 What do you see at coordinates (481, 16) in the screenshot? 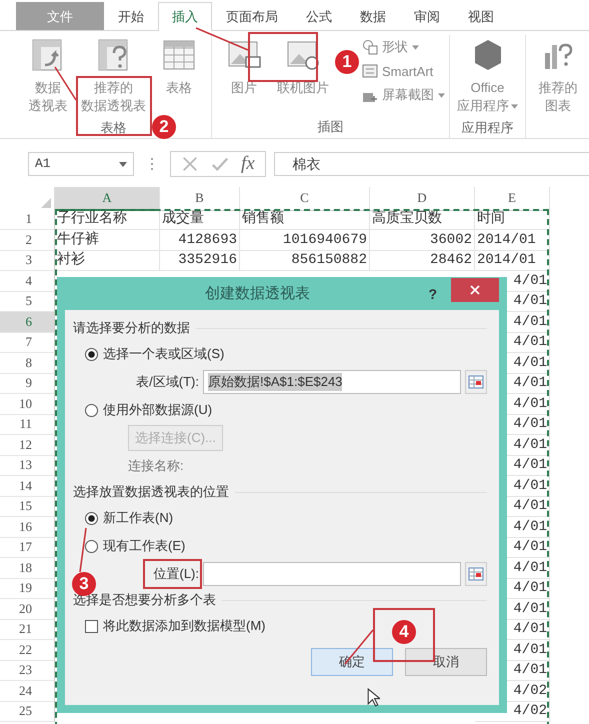
I see `ribbon-tab: 视图` at bounding box center [481, 16].